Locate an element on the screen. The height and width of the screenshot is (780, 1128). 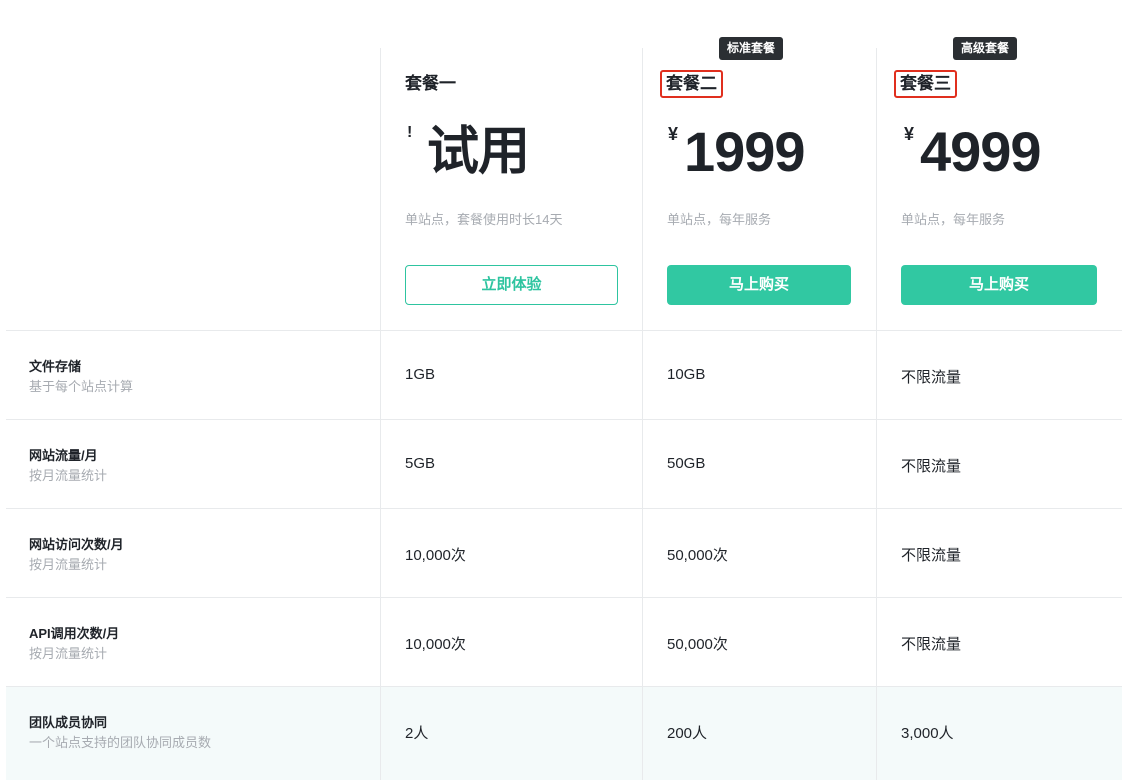
feature-title: 文件存储 is located at coordinates (55, 366).